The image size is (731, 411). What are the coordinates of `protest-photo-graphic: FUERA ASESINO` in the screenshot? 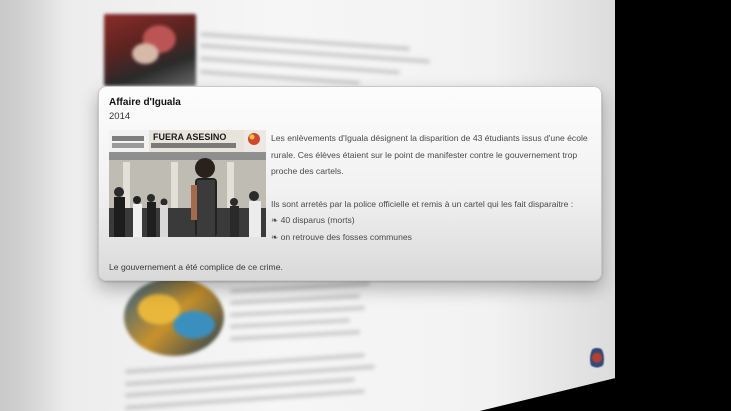 It's located at (187, 183).